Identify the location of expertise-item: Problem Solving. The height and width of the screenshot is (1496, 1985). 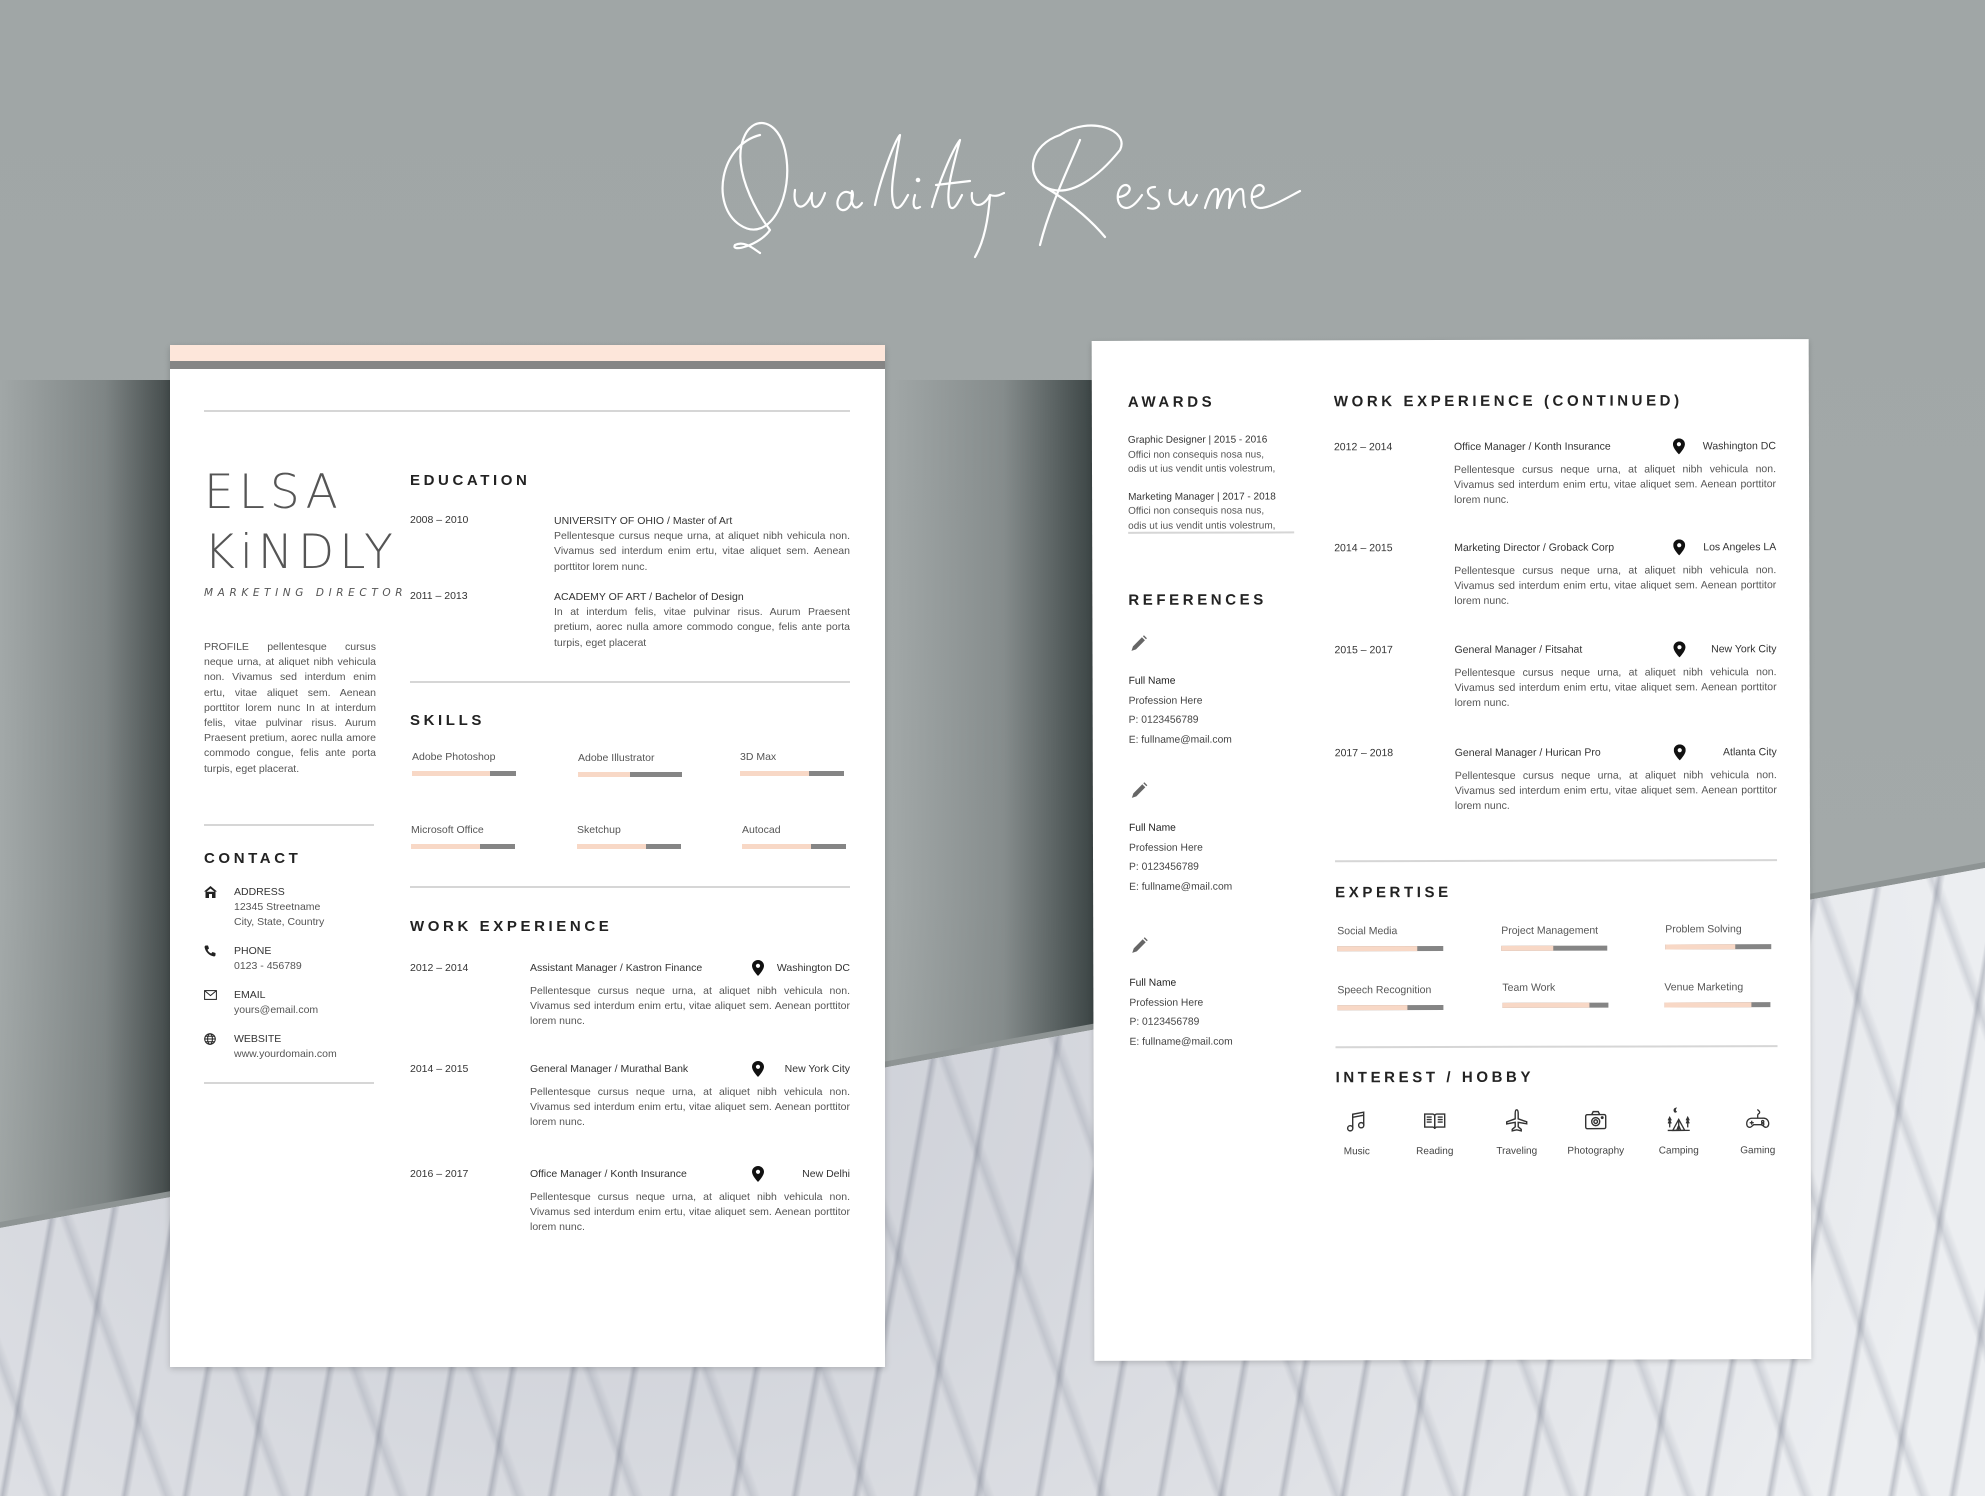
(1718, 936).